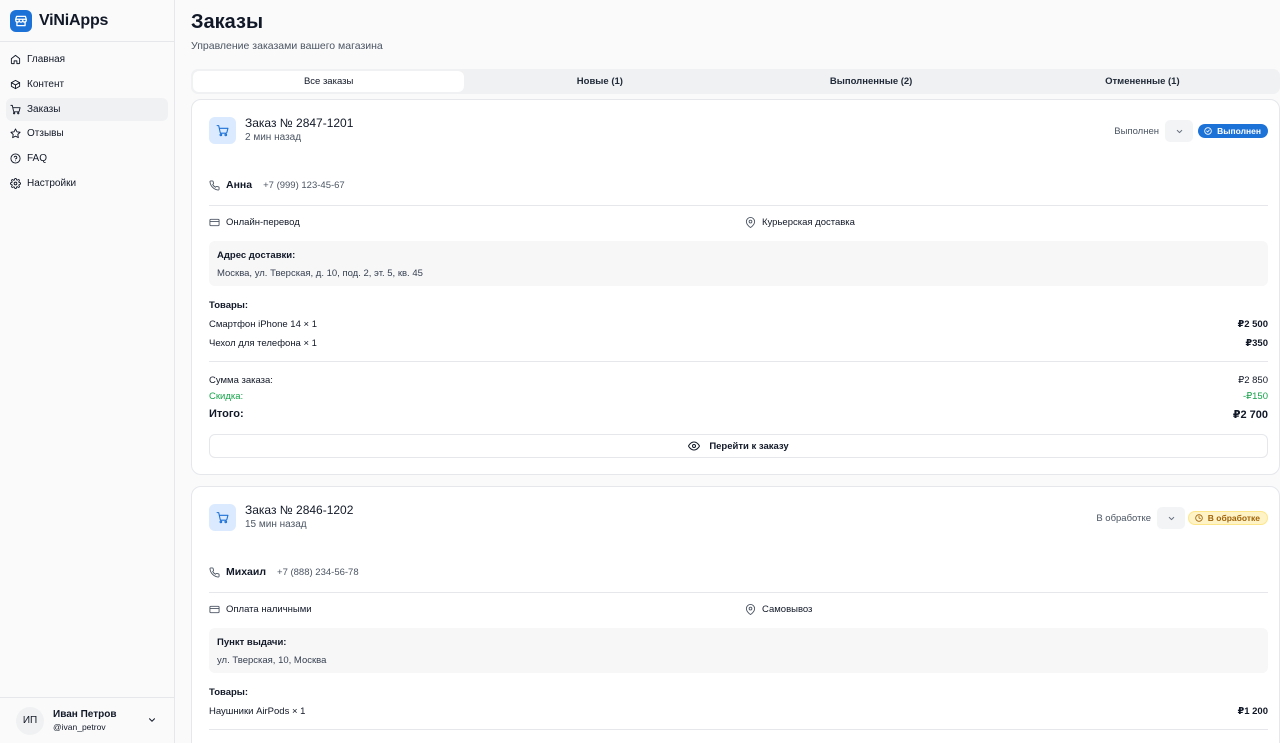 The width and height of the screenshot is (1280, 743). I want to click on clock-icon, so click(1199, 518).